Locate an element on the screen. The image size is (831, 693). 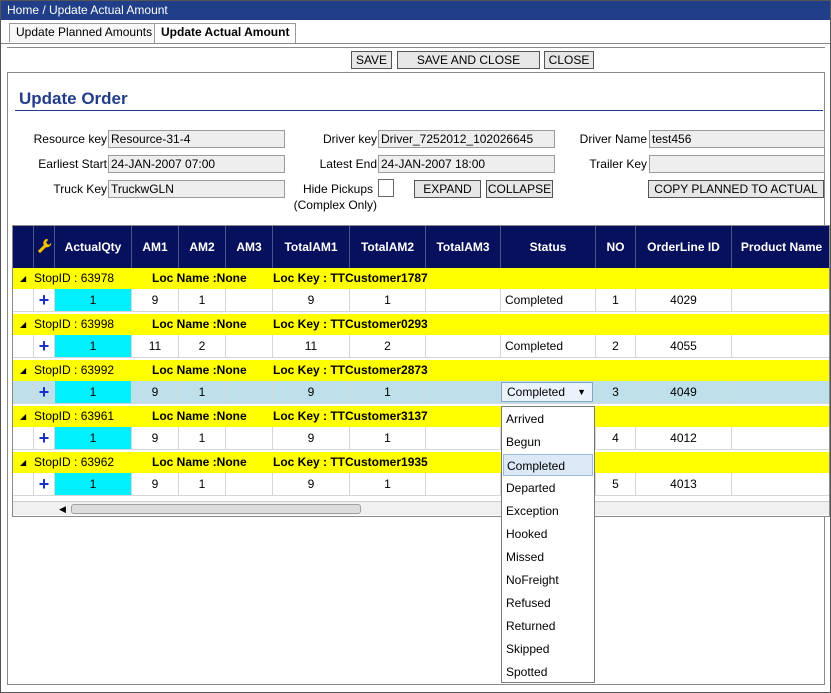
loc-key: Loc Key : TTCustomer1935 is located at coordinates (350, 462).